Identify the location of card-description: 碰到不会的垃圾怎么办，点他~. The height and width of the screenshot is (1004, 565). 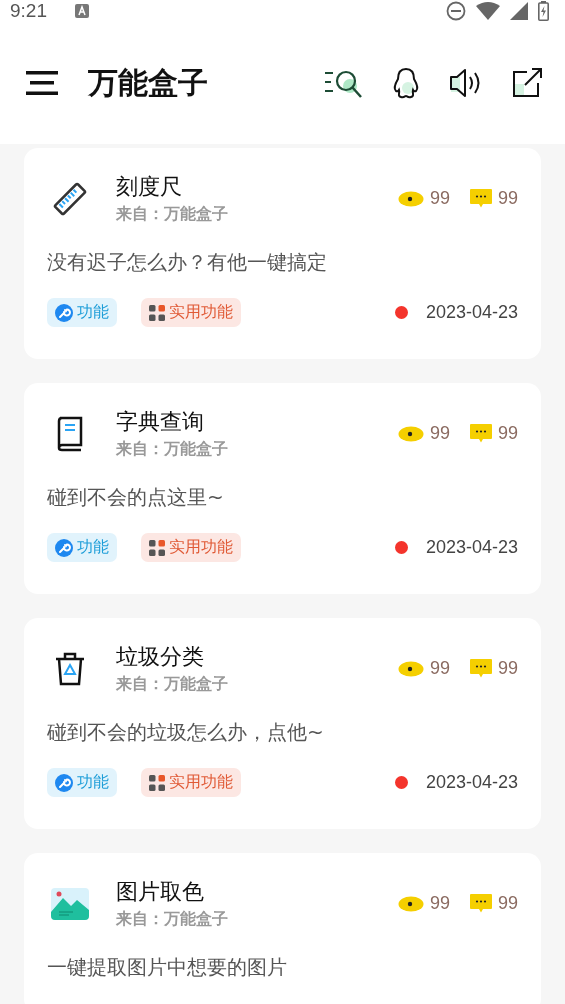
(186, 732).